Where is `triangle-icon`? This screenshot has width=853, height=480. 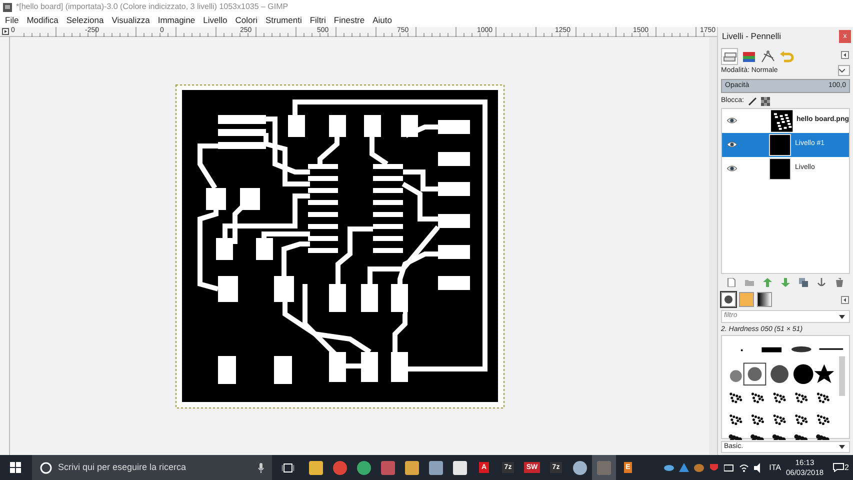
triangle-icon is located at coordinates (684, 467).